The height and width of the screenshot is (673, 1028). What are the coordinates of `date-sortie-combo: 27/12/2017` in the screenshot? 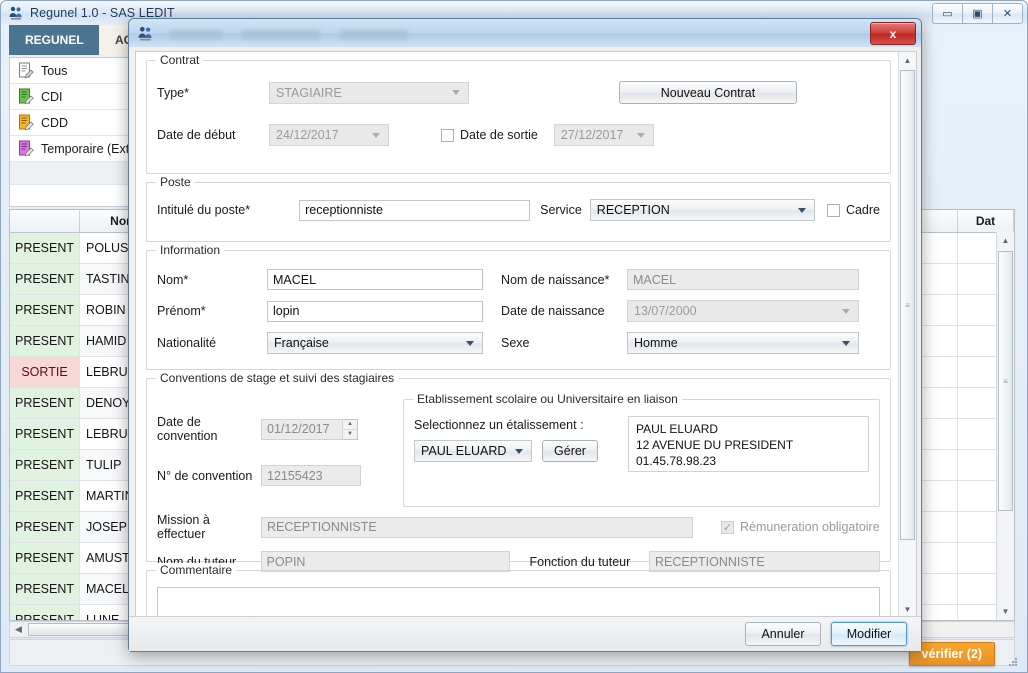 It's located at (603, 135).